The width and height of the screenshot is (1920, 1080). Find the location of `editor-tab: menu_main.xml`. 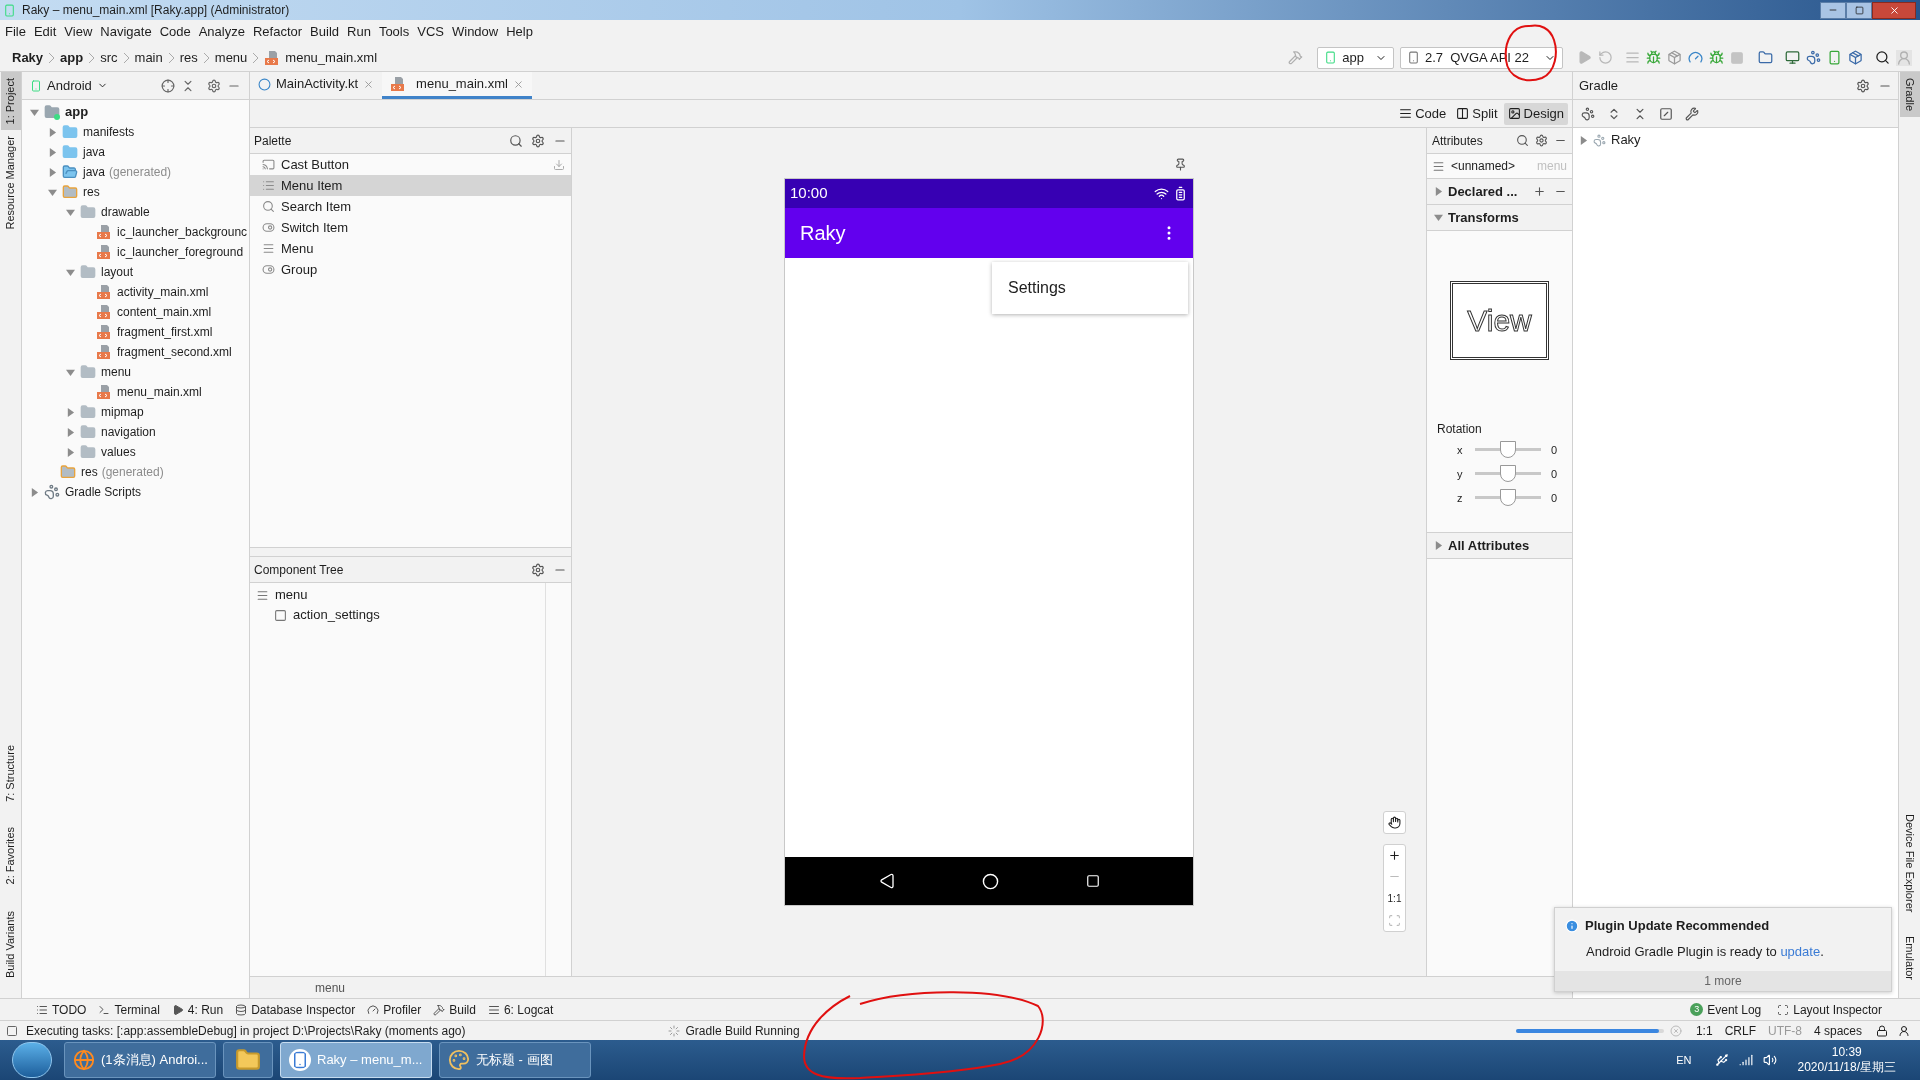

editor-tab: menu_main.xml is located at coordinates (457, 85).